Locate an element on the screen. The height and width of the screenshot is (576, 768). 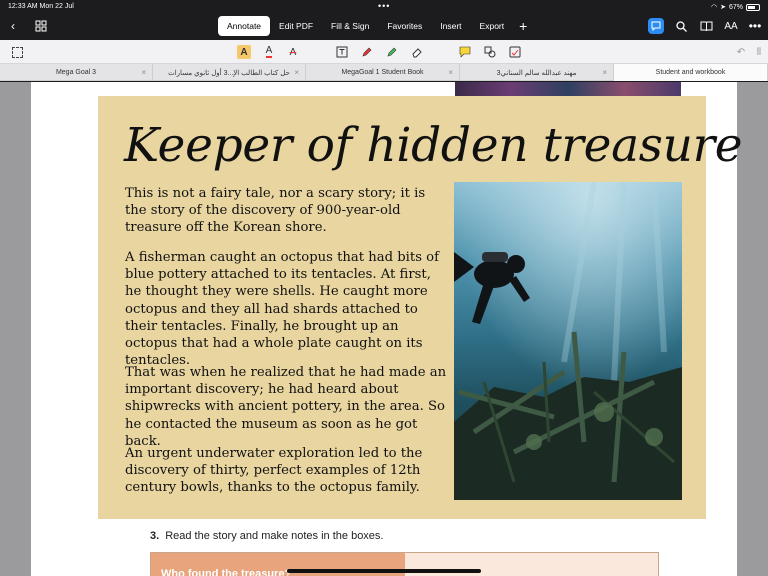
file-tab: Mega Goal 3 × is located at coordinates (76, 72).